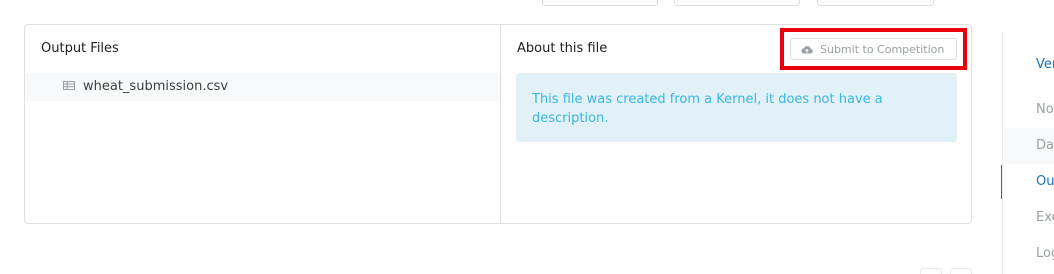 This screenshot has width=1054, height=274. What do you see at coordinates (69, 85) in the screenshot?
I see `table-icon` at bounding box center [69, 85].